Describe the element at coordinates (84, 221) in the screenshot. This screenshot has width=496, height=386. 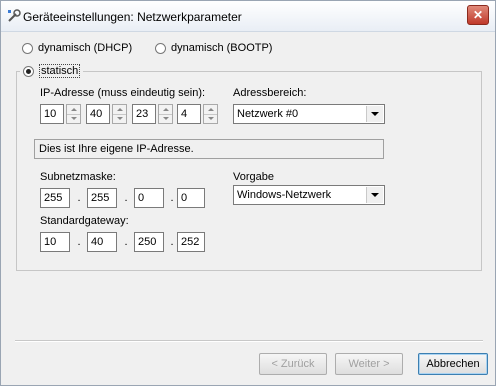
I see `gateway-label: Standardgateway:` at that location.